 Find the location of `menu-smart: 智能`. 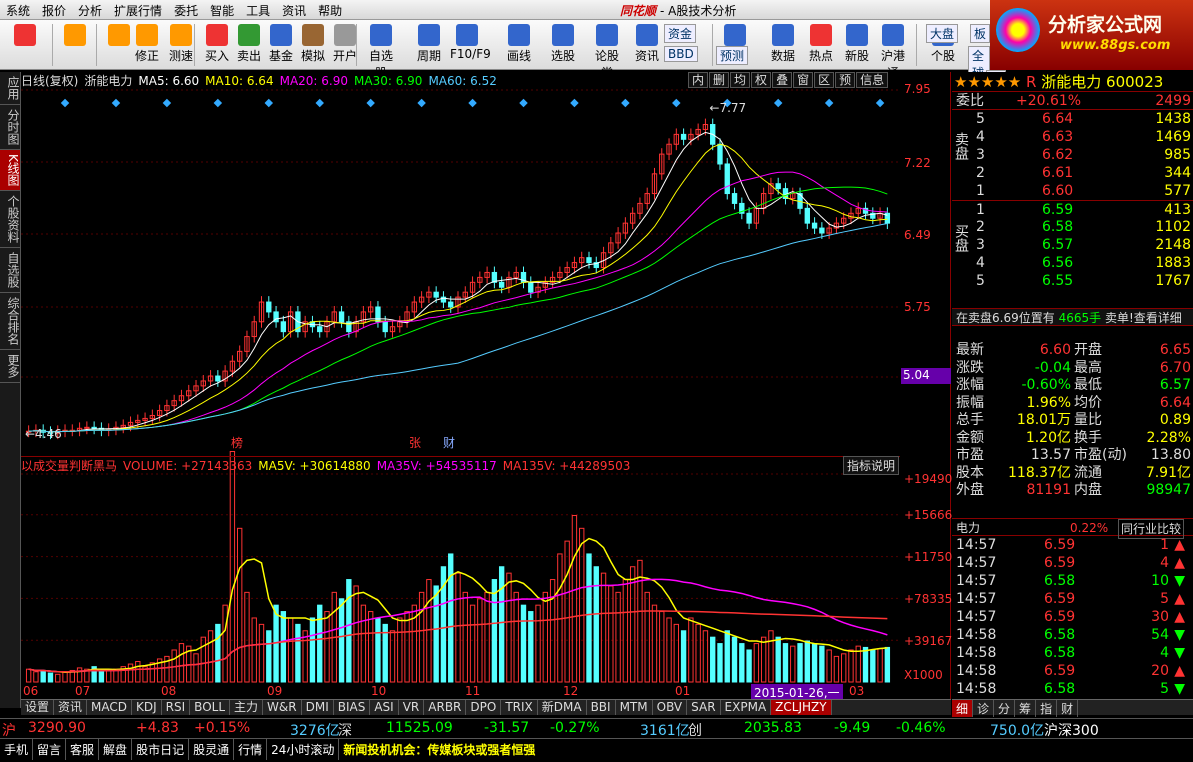

menu-smart: 智能 is located at coordinates (222, 10).